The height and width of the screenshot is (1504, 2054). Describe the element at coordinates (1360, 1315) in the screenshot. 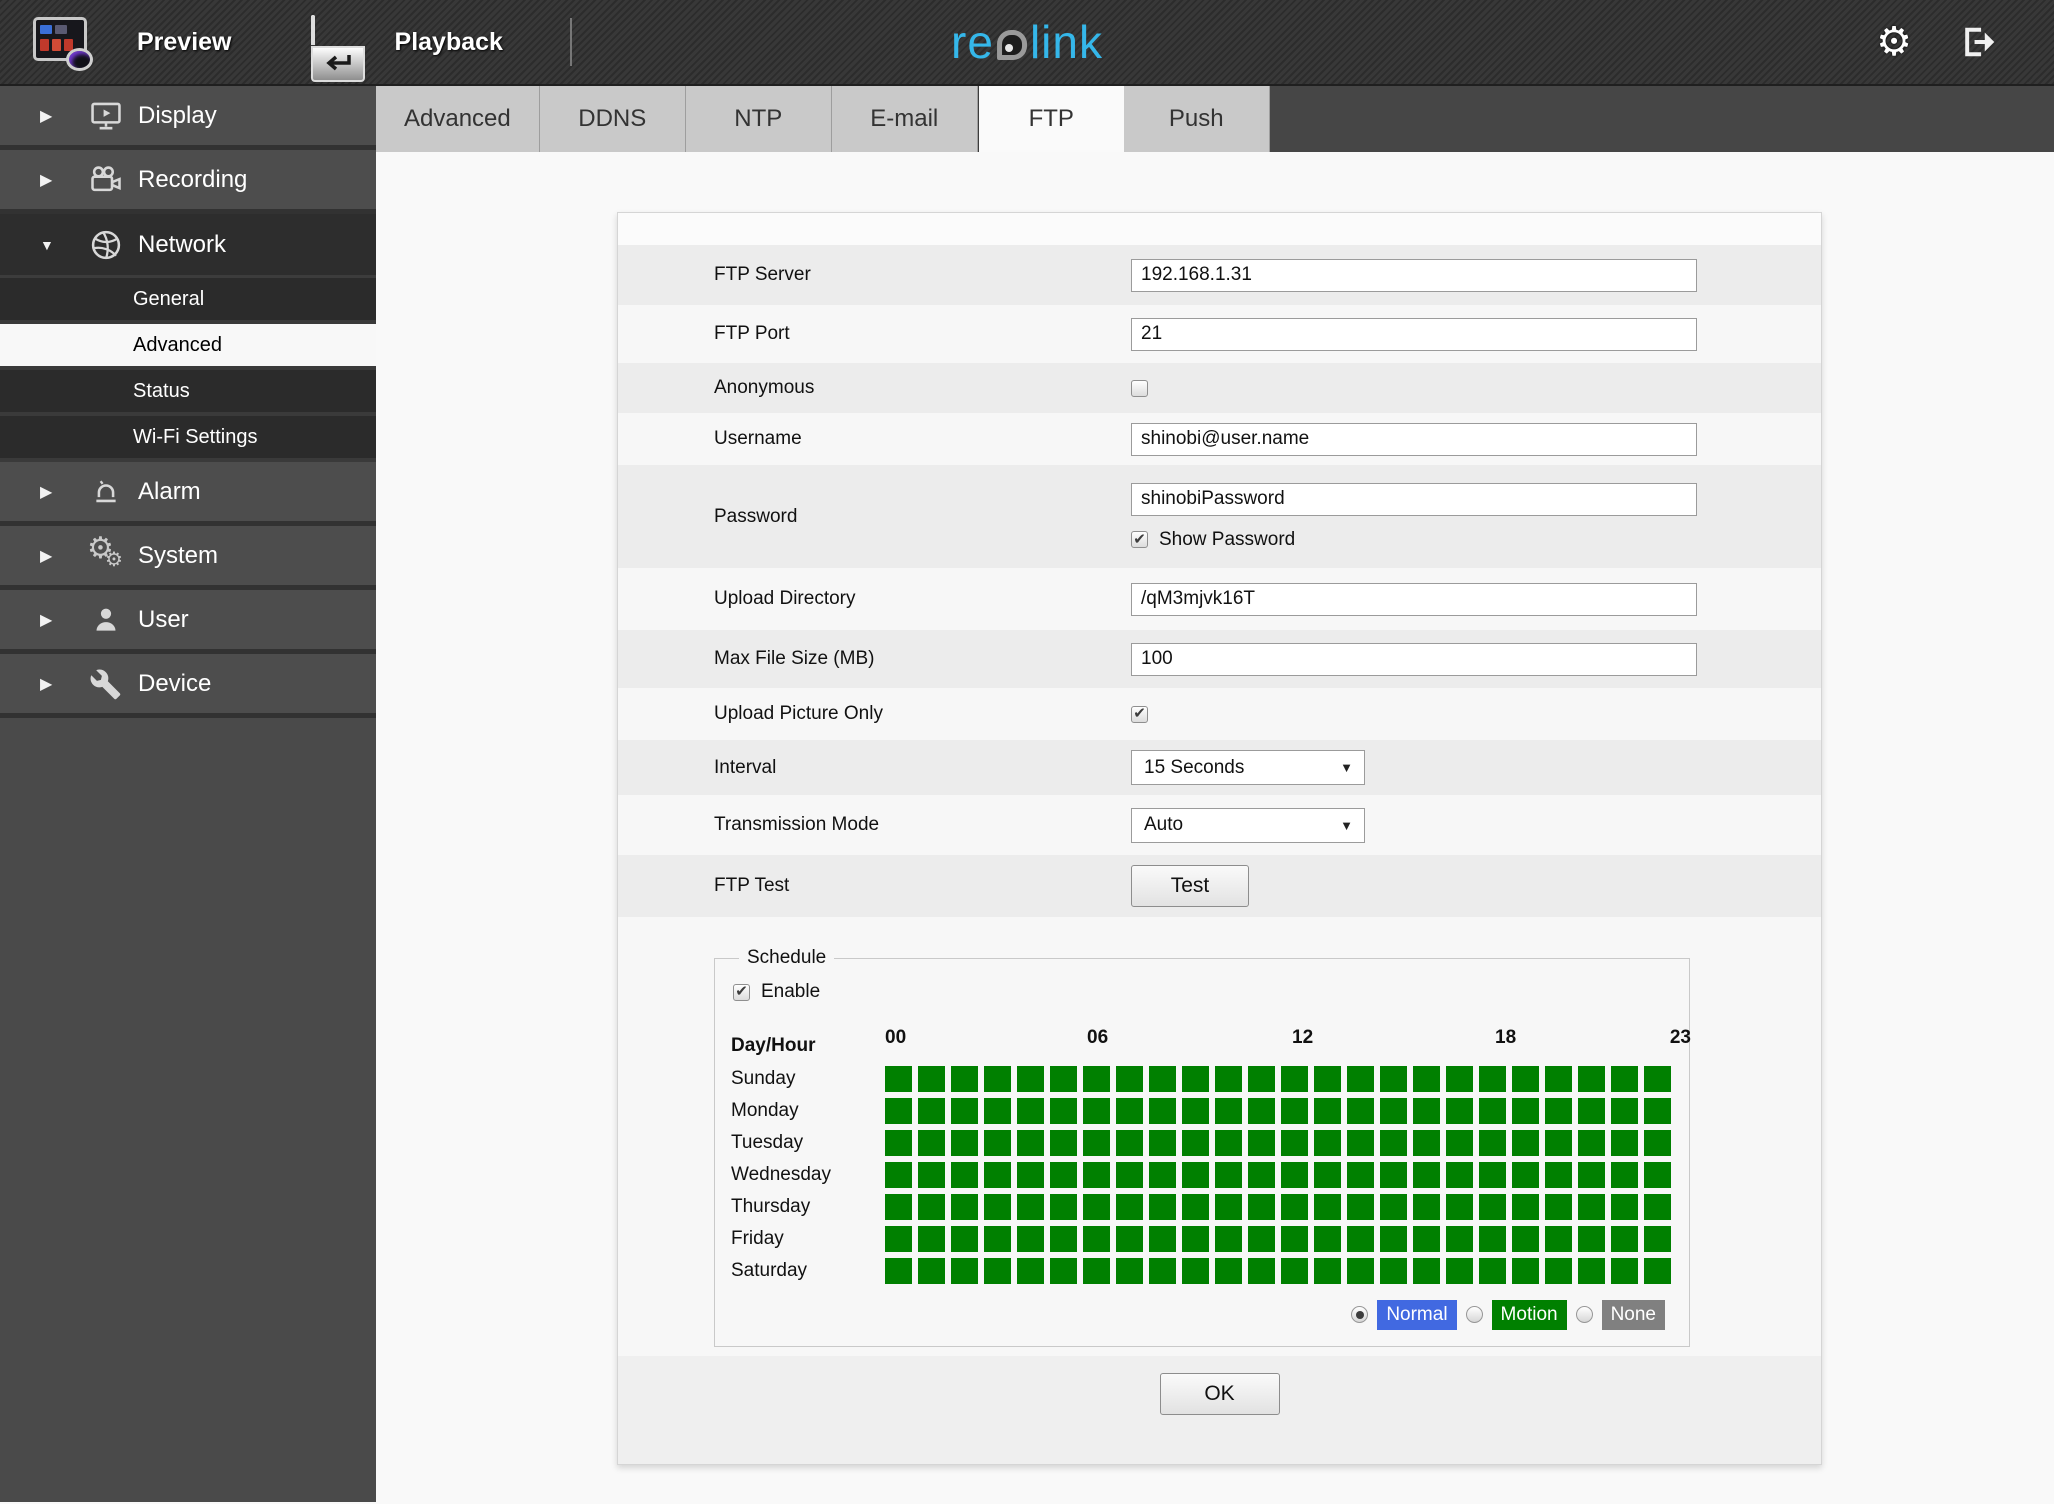

I see `normal-radio` at that location.